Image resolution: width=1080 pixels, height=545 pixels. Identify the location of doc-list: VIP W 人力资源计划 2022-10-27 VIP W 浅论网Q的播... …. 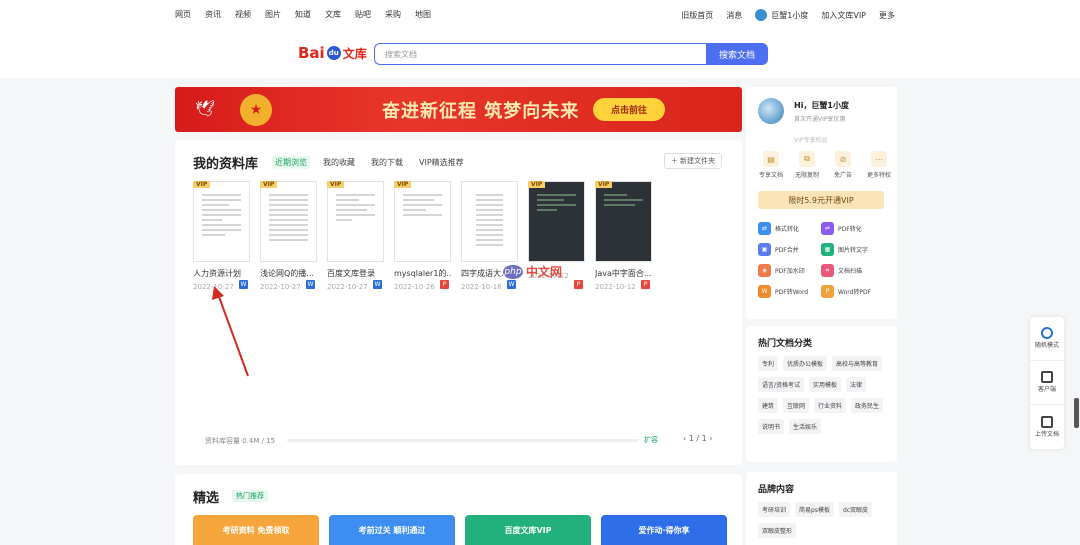
(422, 236).